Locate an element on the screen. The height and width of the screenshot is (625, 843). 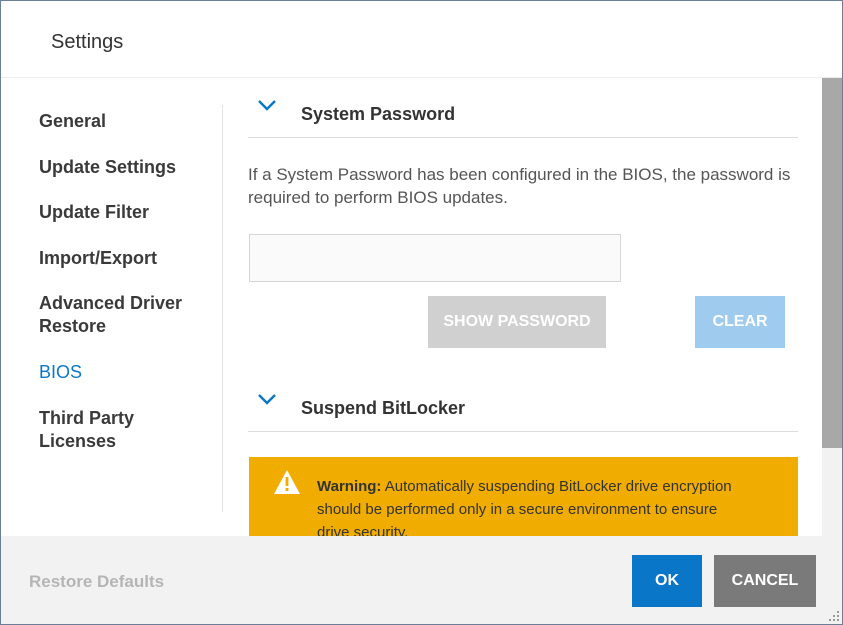
system-password-section-header: System Password is located at coordinates (523, 108).